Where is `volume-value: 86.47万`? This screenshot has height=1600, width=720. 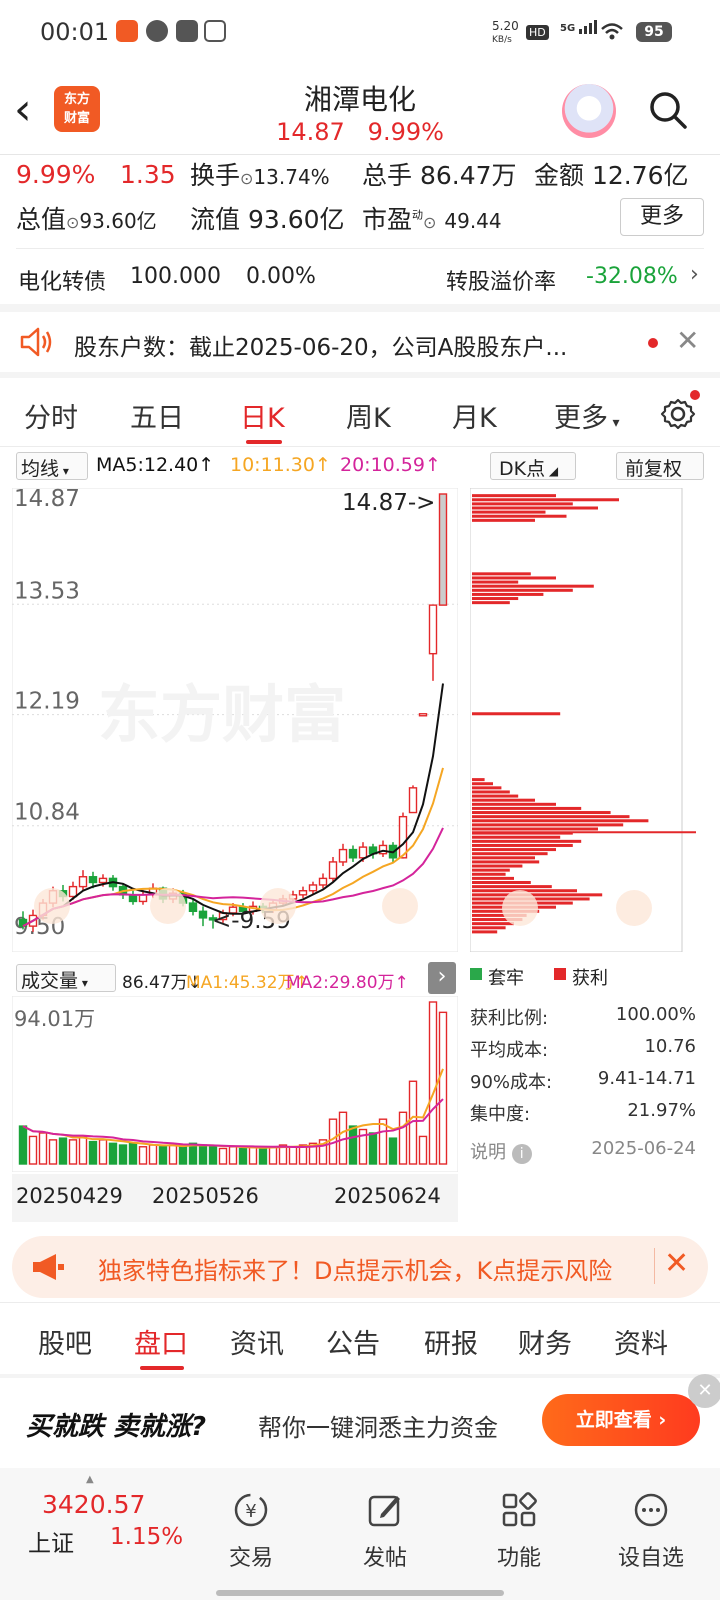
volume-value: 86.47万 is located at coordinates (468, 175).